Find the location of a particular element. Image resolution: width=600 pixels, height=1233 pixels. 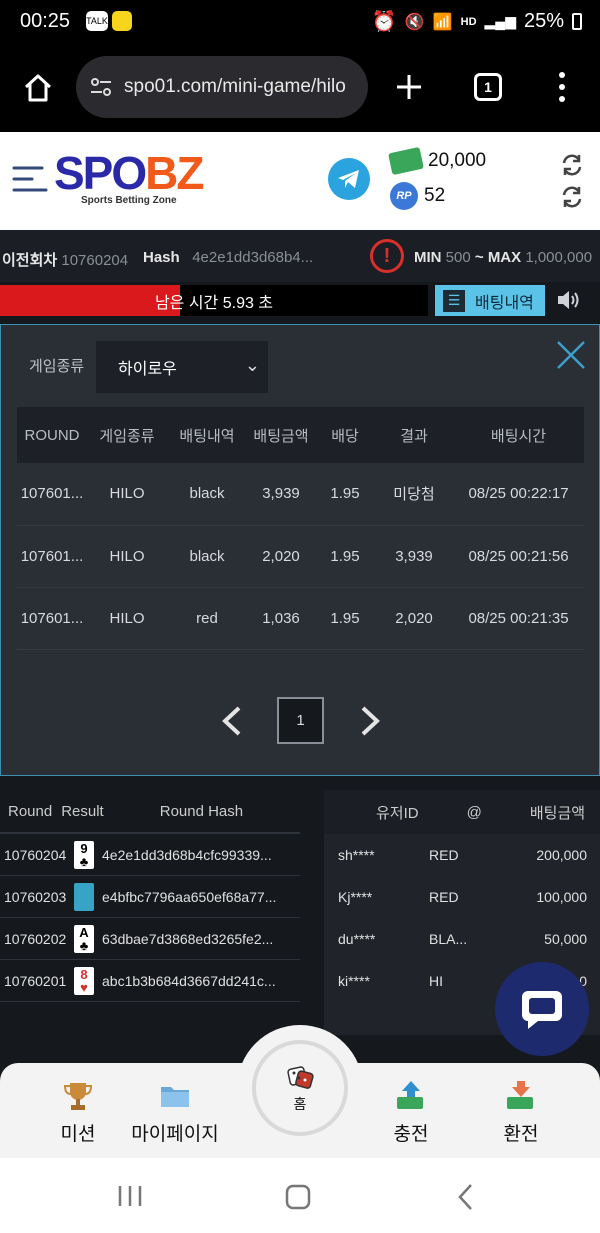

back-icon is located at coordinates (466, 1197).